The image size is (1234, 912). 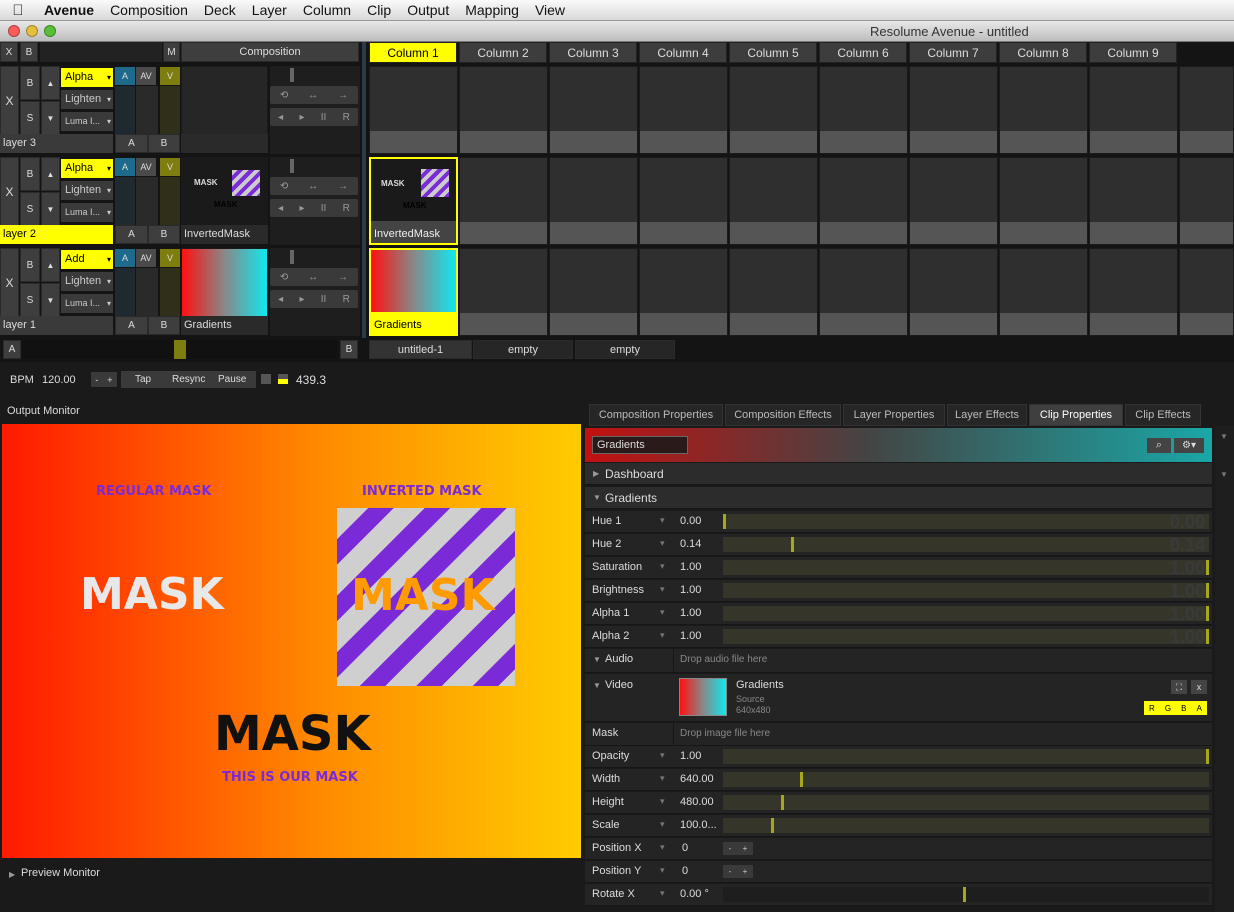 What do you see at coordinates (149, 10) in the screenshot?
I see `menu-composition: Composition` at bounding box center [149, 10].